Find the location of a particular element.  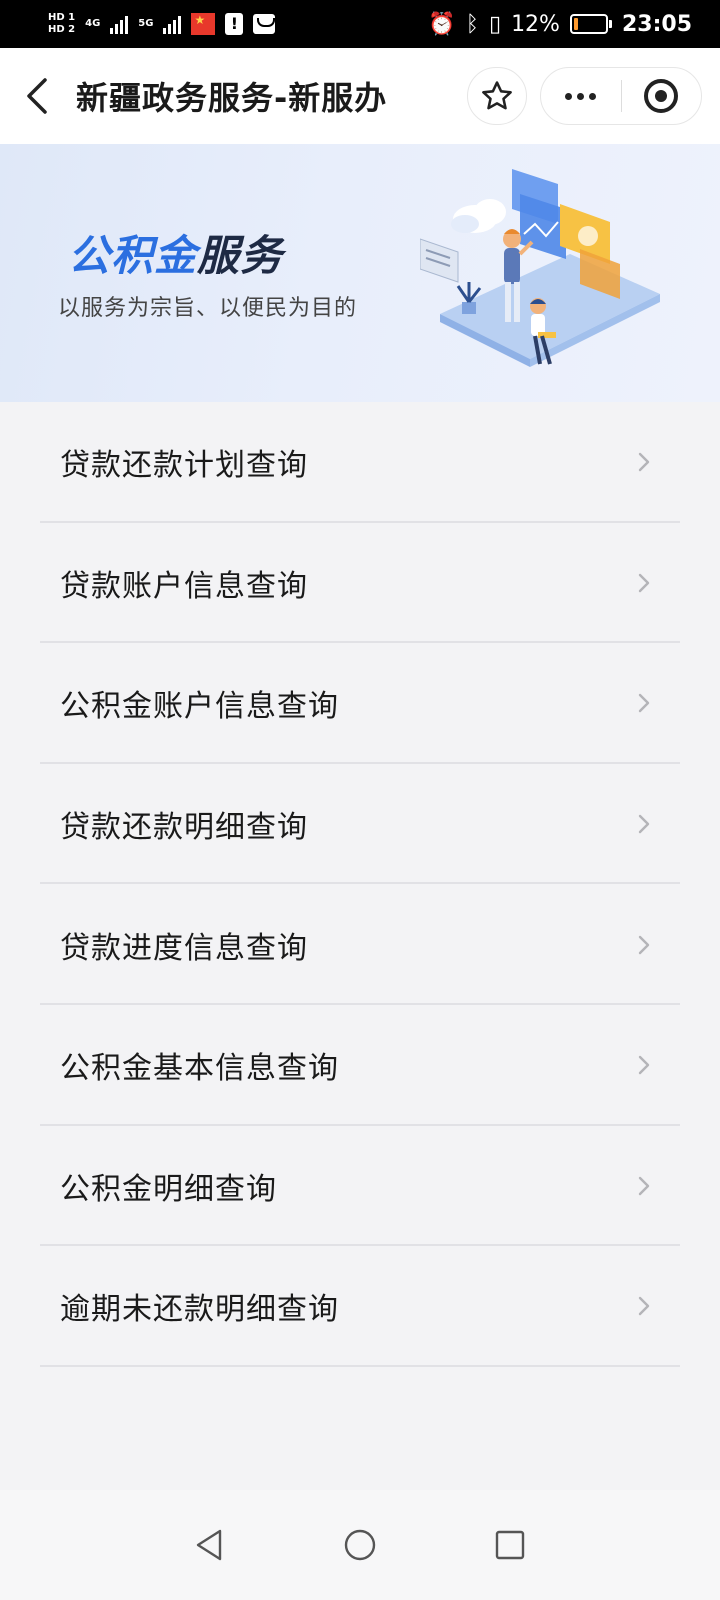

menu-item-loan-progress-info: 贷款进度信息查询 is located at coordinates (360, 944).